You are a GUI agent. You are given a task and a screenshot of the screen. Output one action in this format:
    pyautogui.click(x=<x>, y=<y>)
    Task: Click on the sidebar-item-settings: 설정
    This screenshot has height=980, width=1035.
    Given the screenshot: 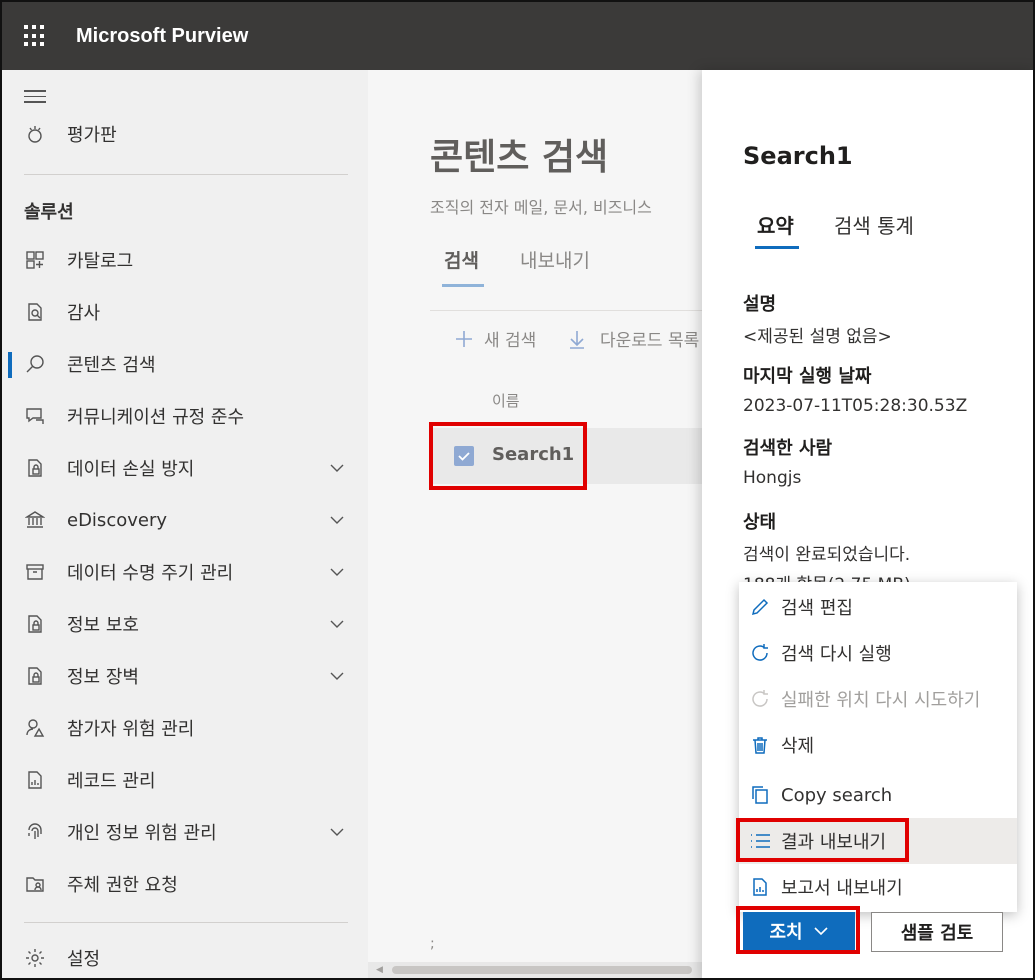 What is the action you would take?
    pyautogui.click(x=185, y=958)
    